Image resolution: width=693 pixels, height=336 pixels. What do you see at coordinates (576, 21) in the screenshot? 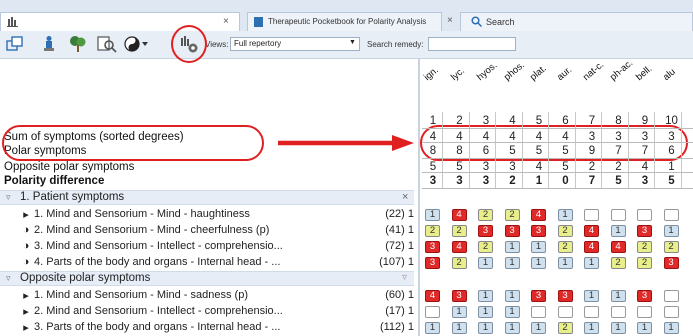
I see `tab-search: Search` at bounding box center [576, 21].